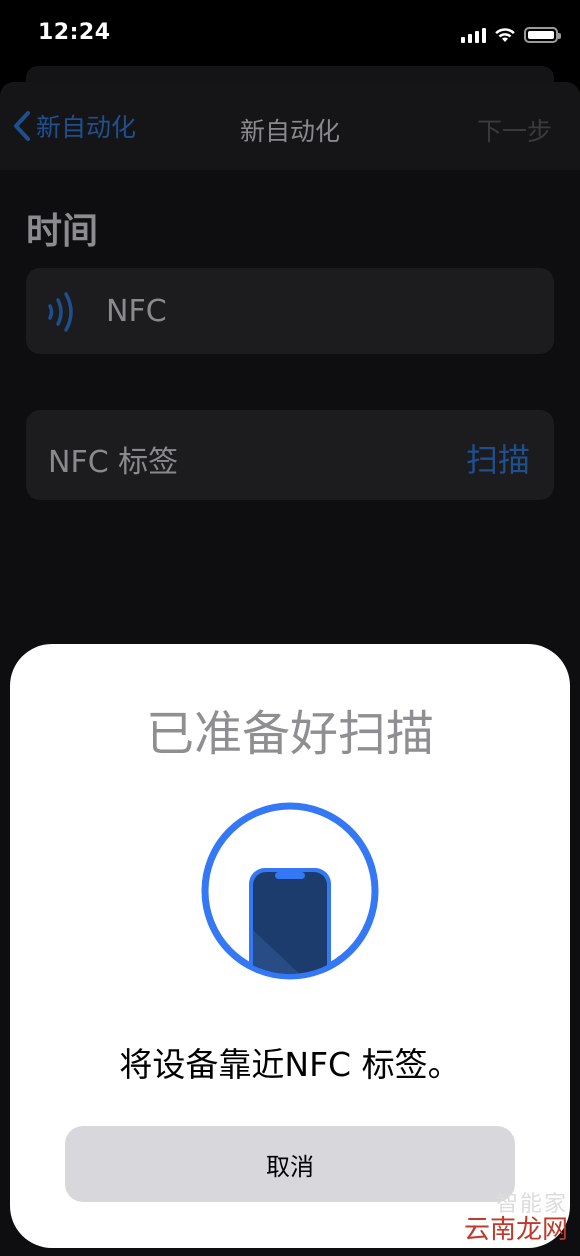 The width and height of the screenshot is (580, 1256). What do you see at coordinates (505, 35) in the screenshot?
I see `wifi-icon` at bounding box center [505, 35].